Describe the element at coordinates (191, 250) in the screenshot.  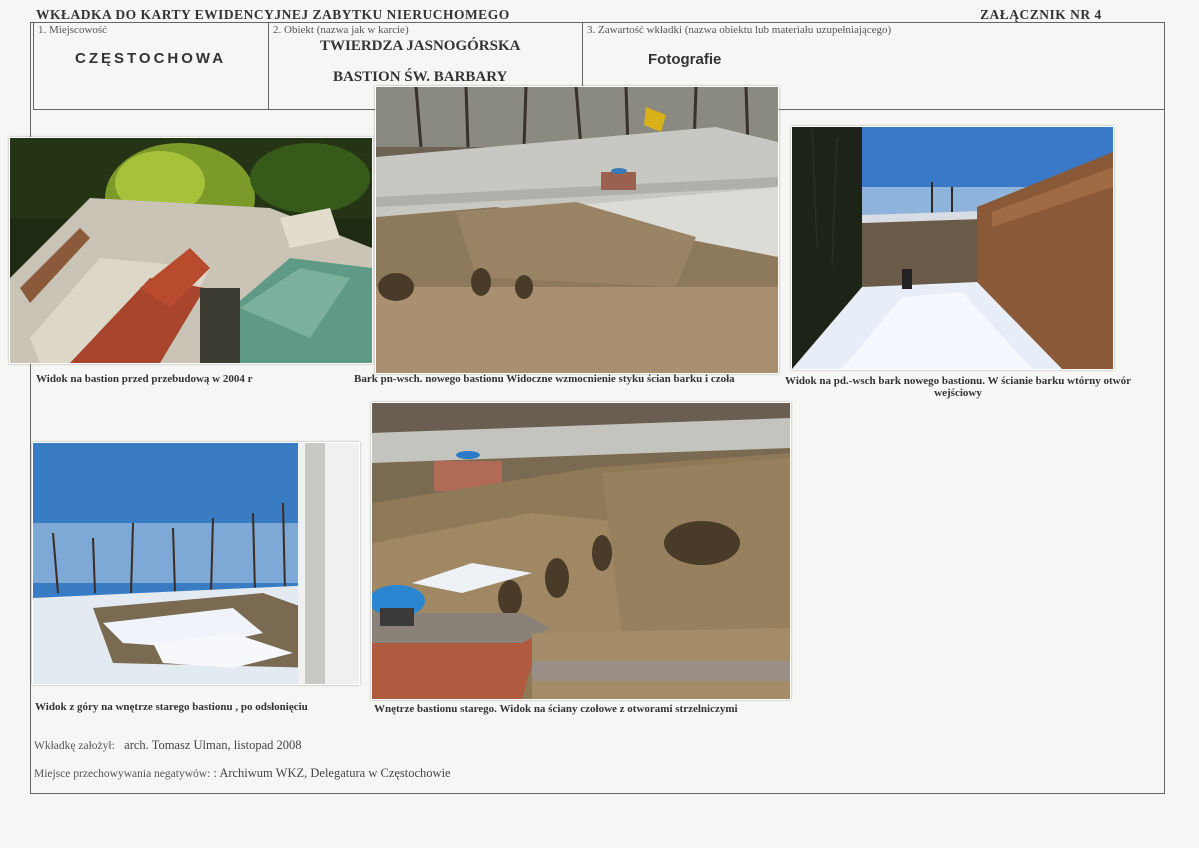
I see `photo-aerial-bastion` at that location.